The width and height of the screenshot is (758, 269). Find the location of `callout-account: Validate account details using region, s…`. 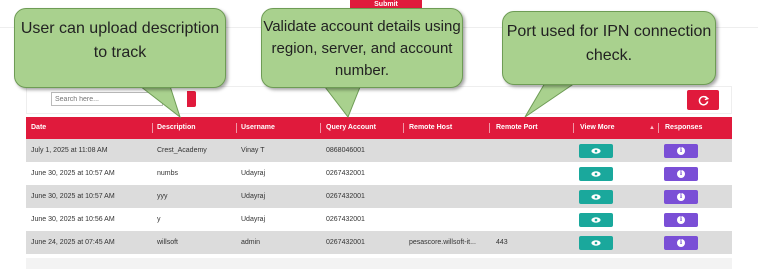

callout-account: Validate account details using region, s… is located at coordinates (362, 48).